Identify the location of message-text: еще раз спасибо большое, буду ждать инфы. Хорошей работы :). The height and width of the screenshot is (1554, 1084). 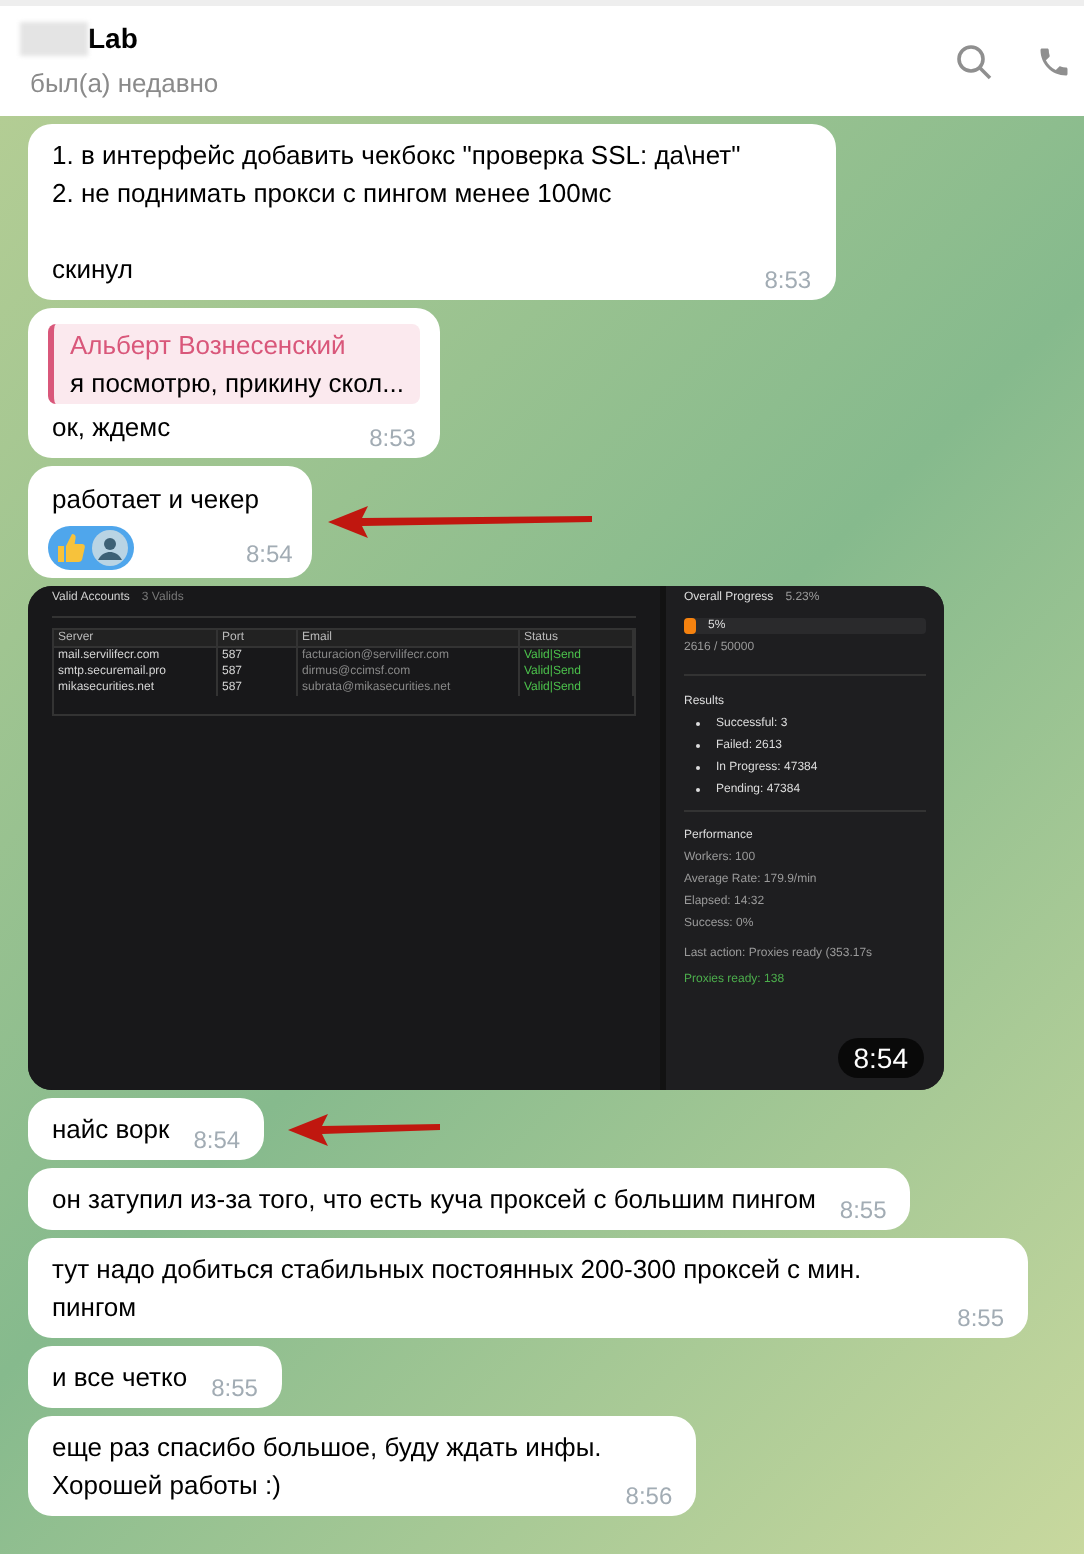
(327, 1467).